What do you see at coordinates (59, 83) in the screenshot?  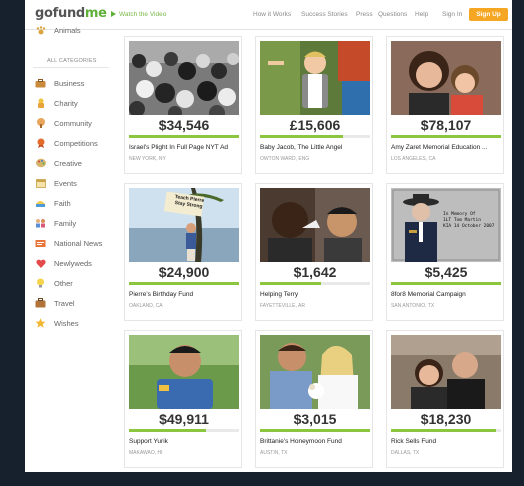 I see `sidebar-item-business: Business` at bounding box center [59, 83].